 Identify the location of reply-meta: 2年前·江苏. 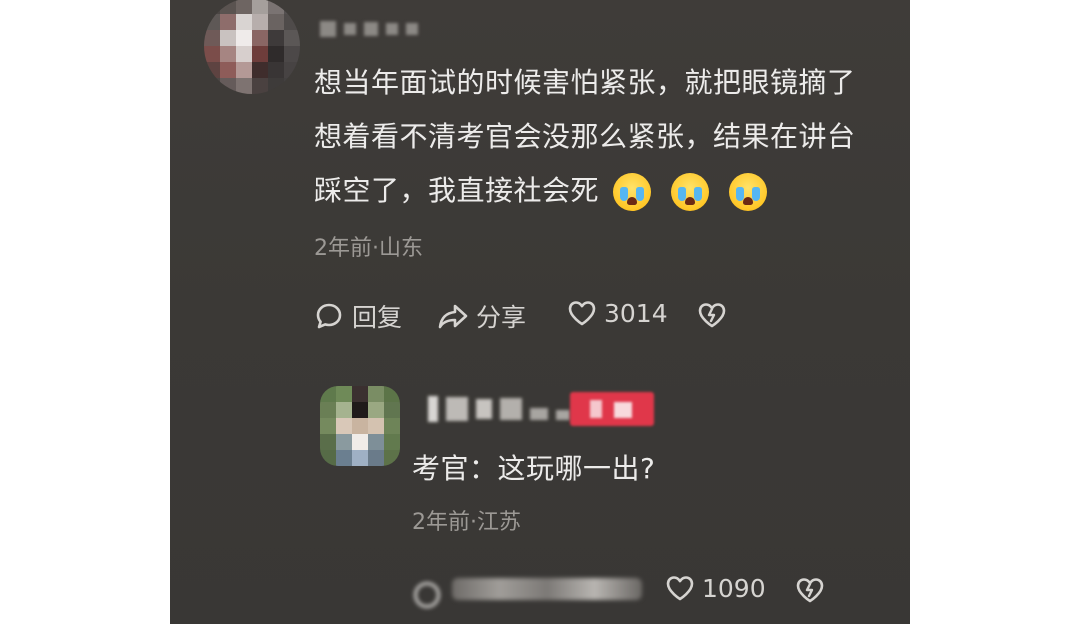
(466, 522).